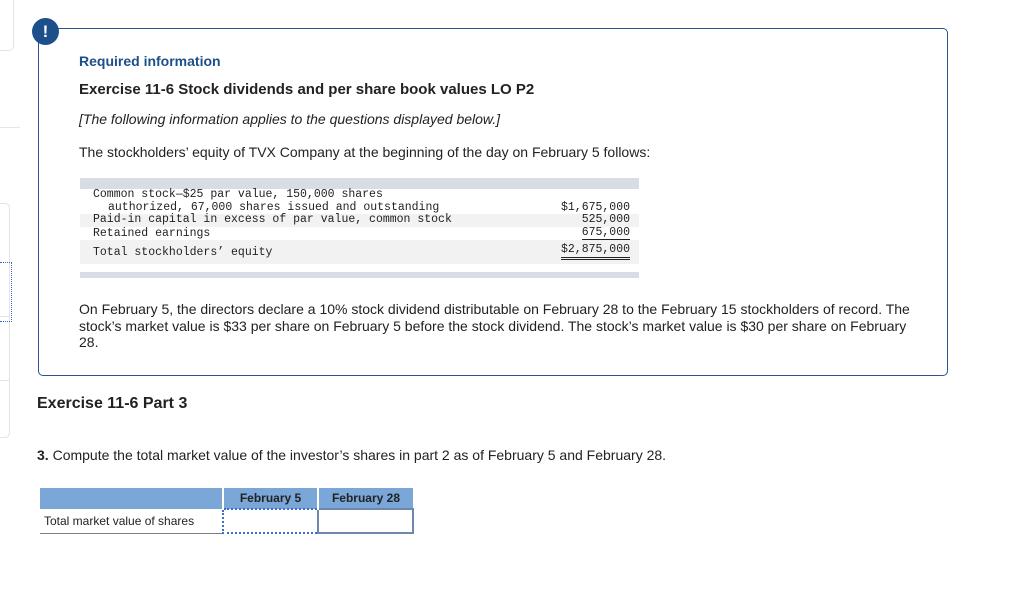  Describe the element at coordinates (359, 274) in the screenshot. I see `table-bottom-bar` at that location.